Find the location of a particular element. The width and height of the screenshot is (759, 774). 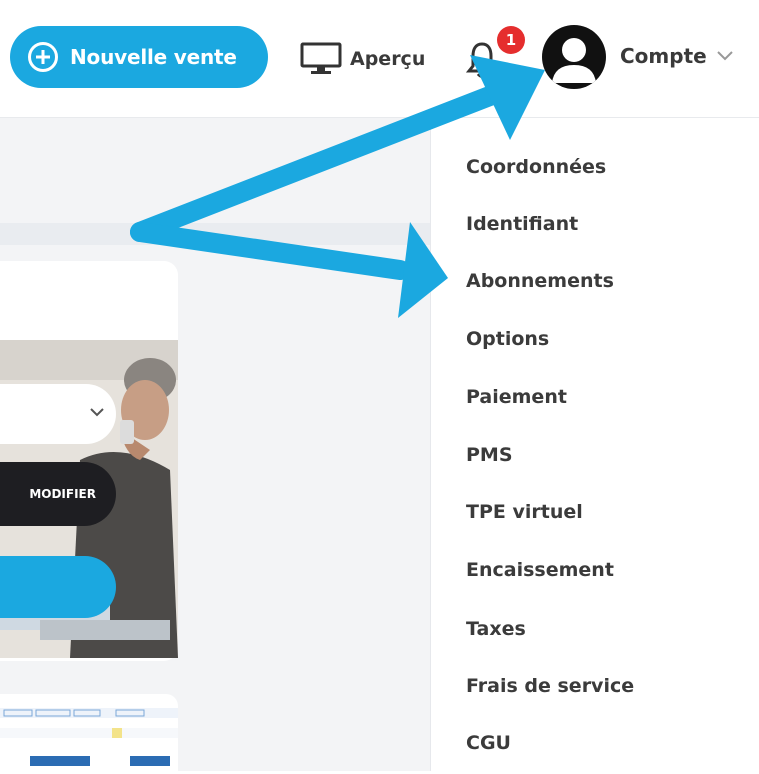

menu-item-pms: PMS is located at coordinates (489, 455).